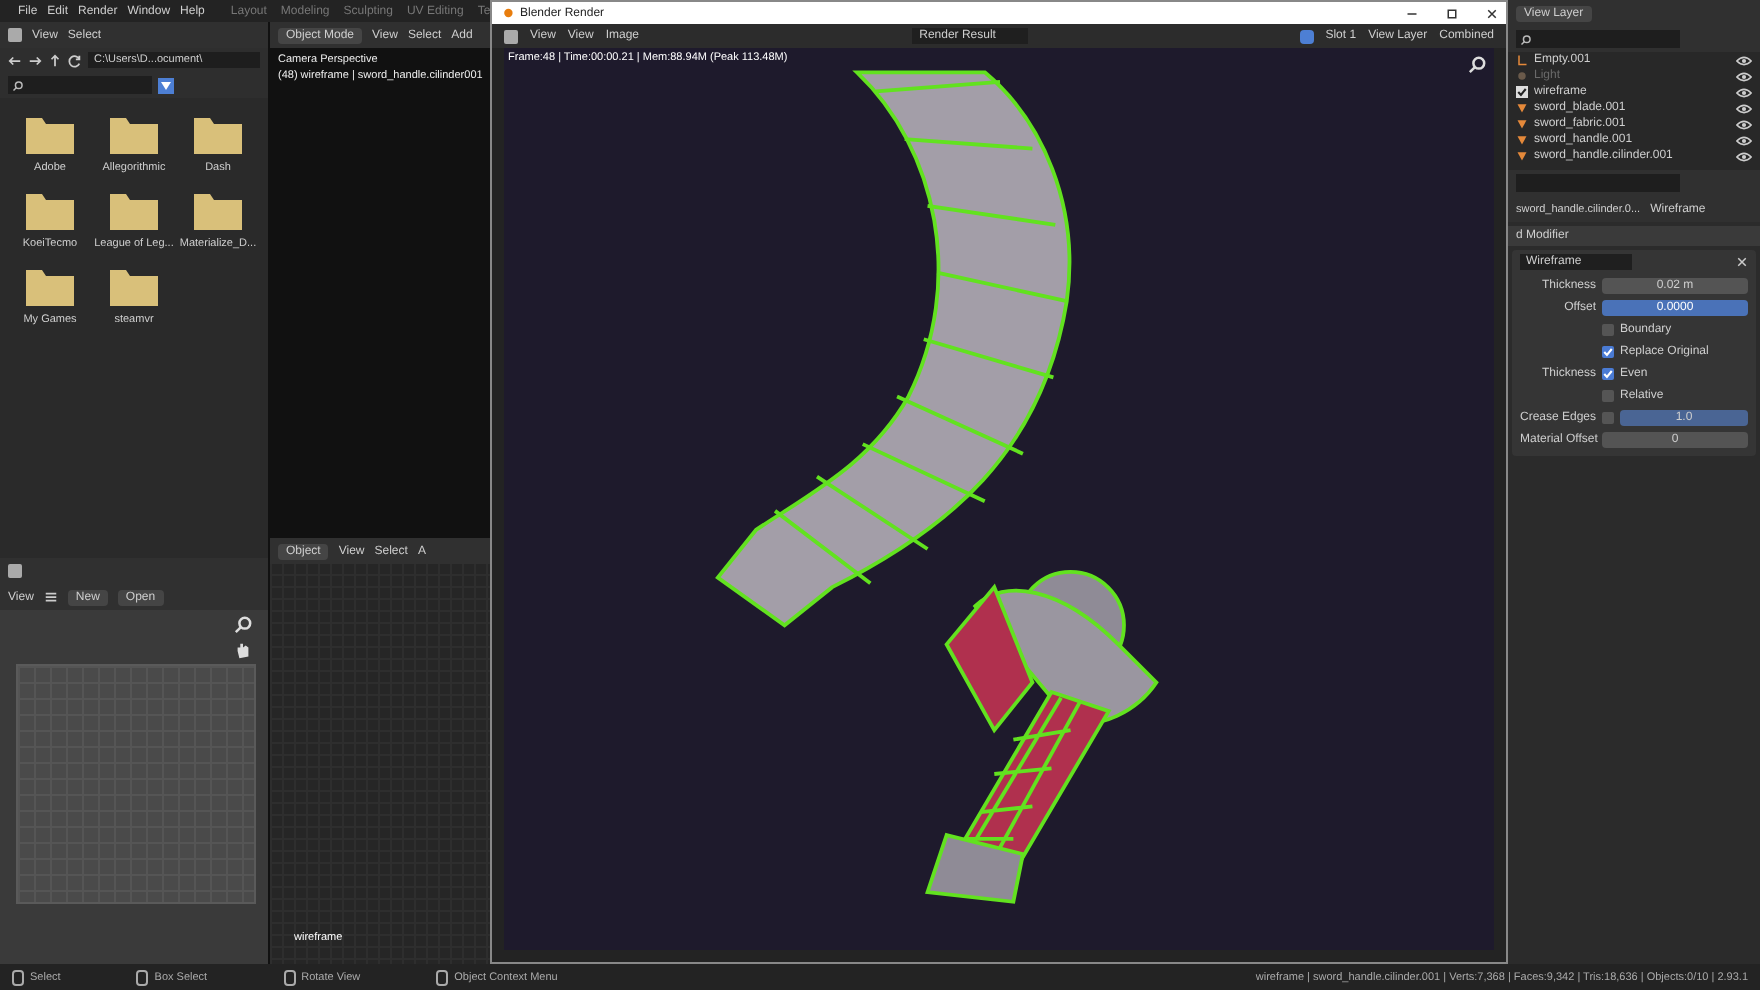 The image size is (1760, 990). I want to click on close-icon, so click(1492, 13).